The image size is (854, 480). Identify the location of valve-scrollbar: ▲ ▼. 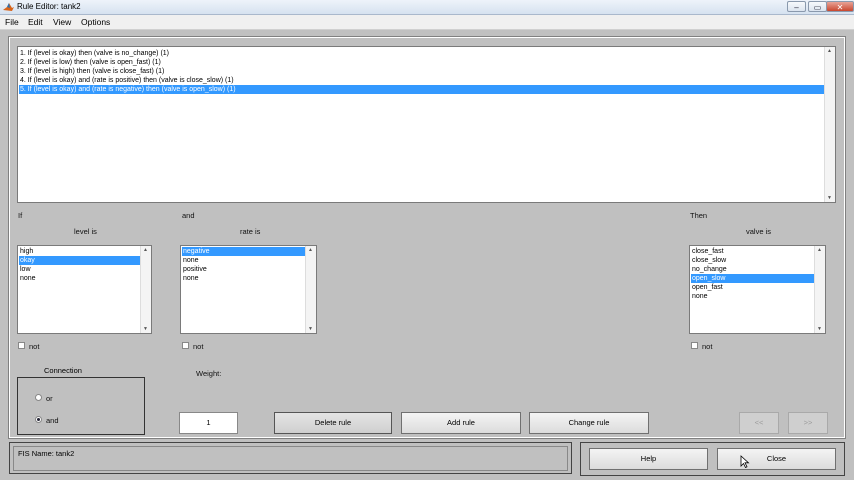
(819, 289).